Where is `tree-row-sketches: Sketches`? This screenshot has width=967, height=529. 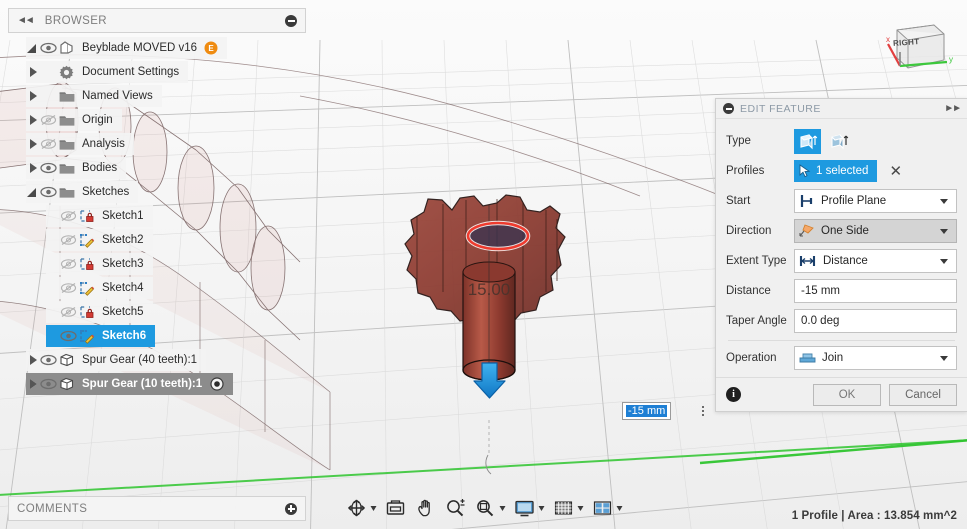
tree-row-sketches: Sketches is located at coordinates (158, 192).